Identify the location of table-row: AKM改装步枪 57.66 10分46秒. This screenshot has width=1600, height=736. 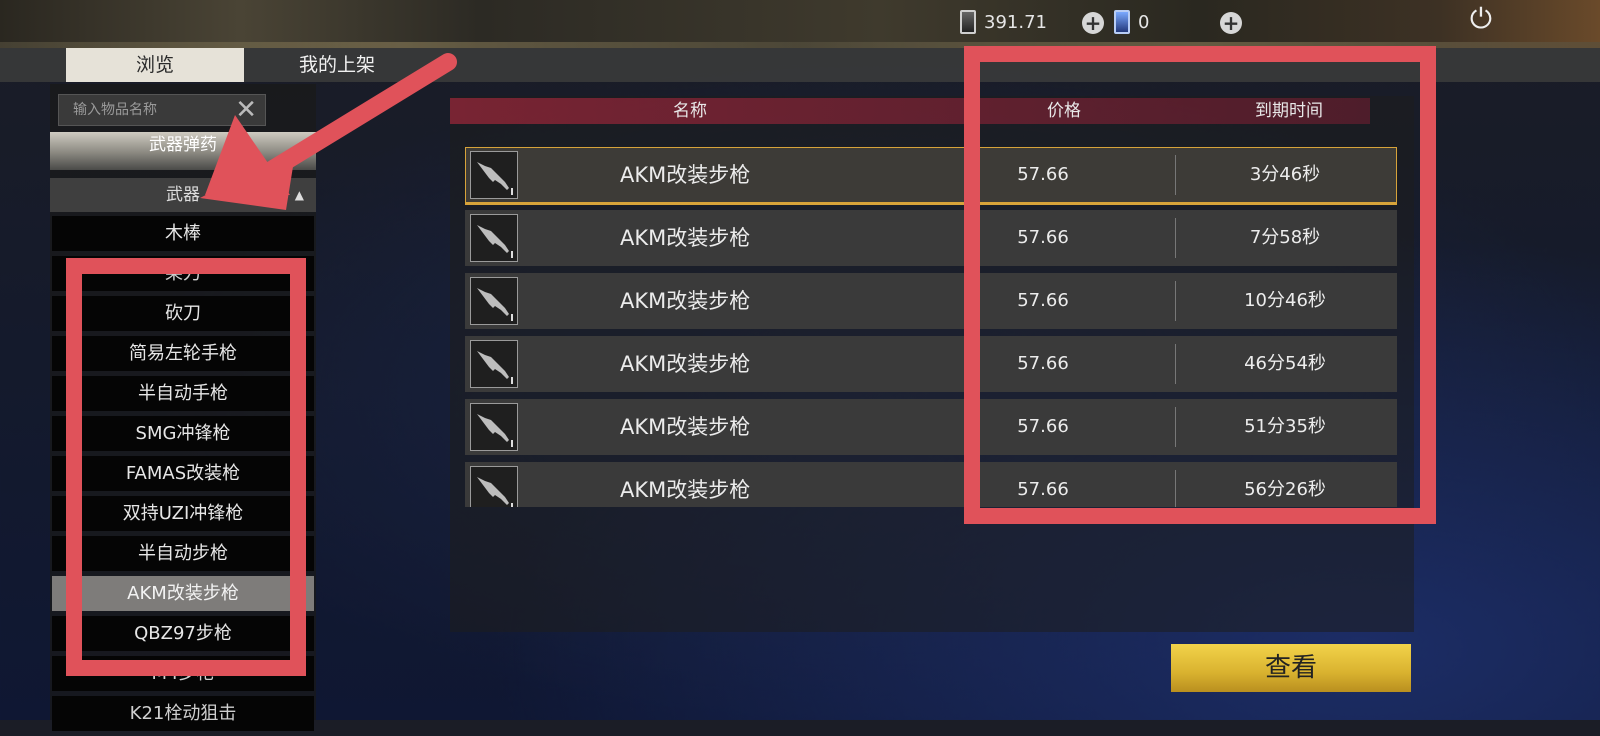
(931, 301).